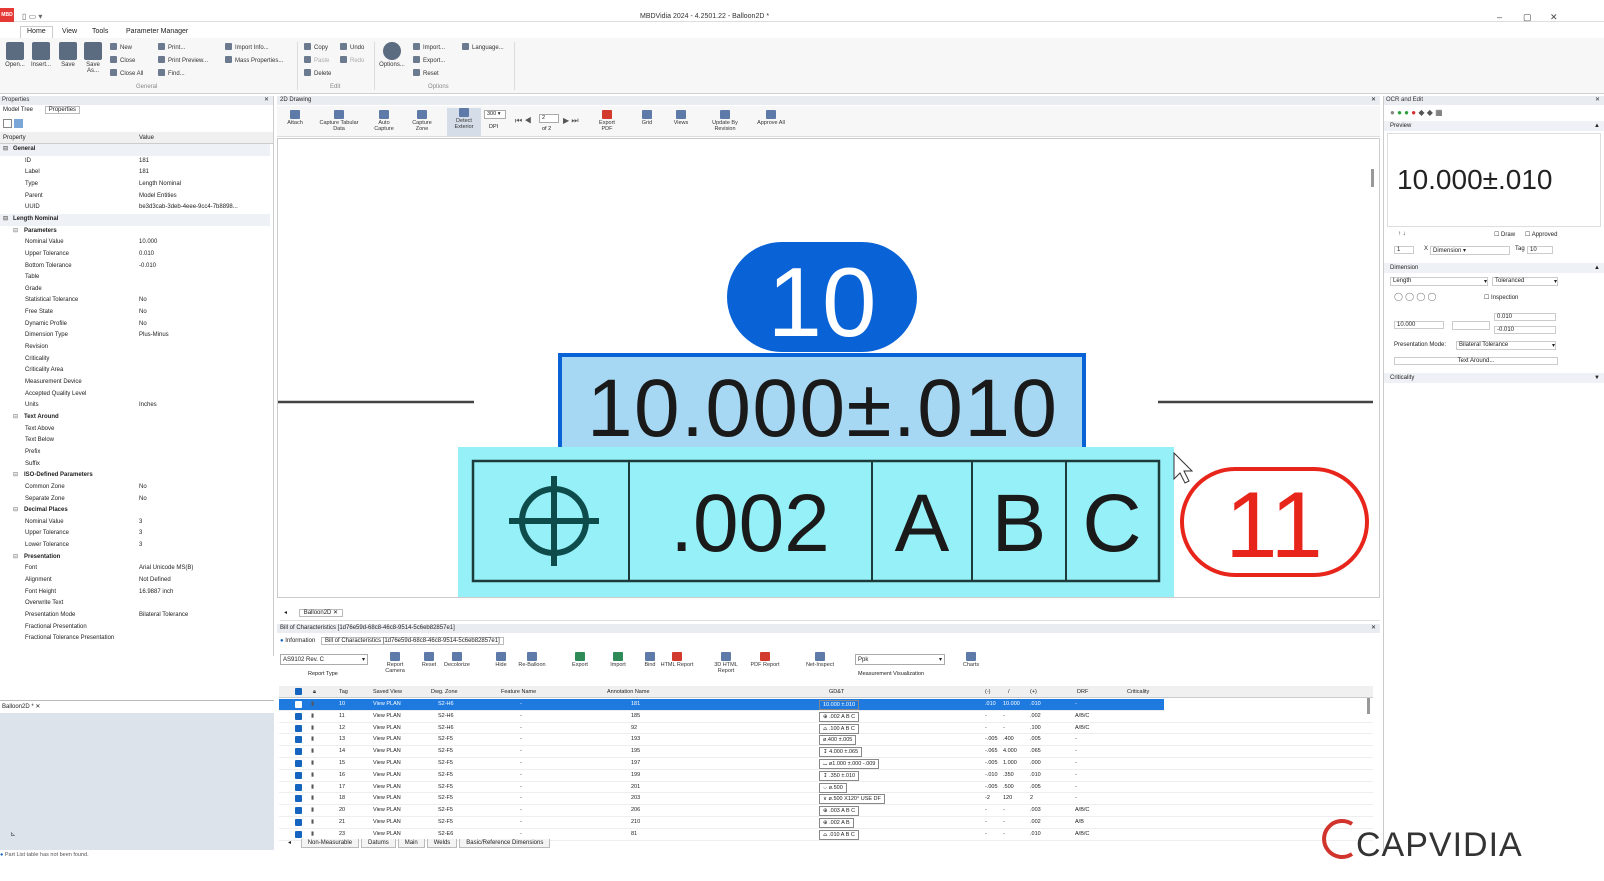  I want to click on modifier-icons: ◯ ◯ ◯ ◯, so click(1415, 296).